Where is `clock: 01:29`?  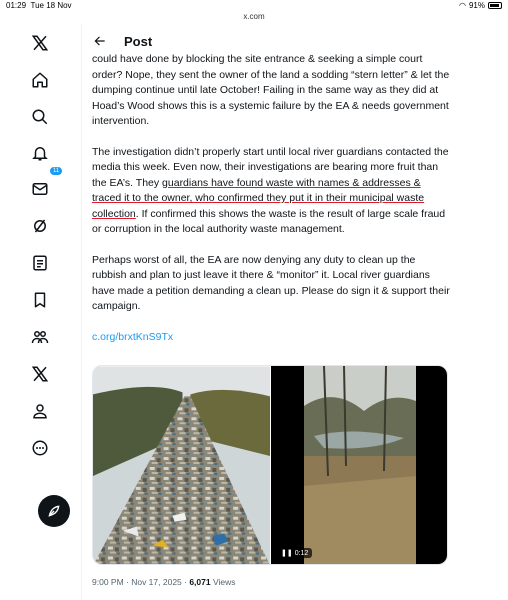
clock: 01:29 is located at coordinates (16, 5).